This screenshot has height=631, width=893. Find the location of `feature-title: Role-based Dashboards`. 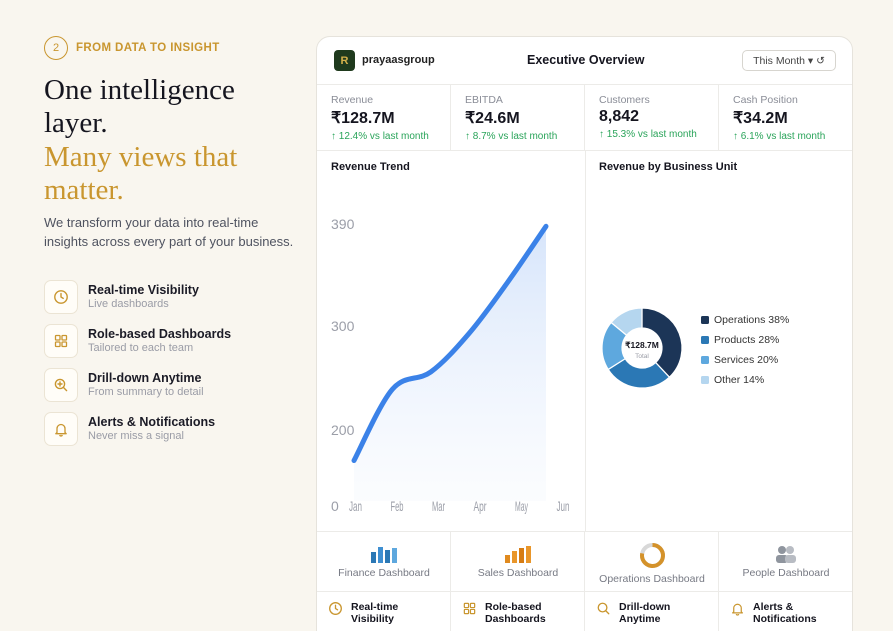

feature-title: Role-based Dashboards is located at coordinates (160, 334).